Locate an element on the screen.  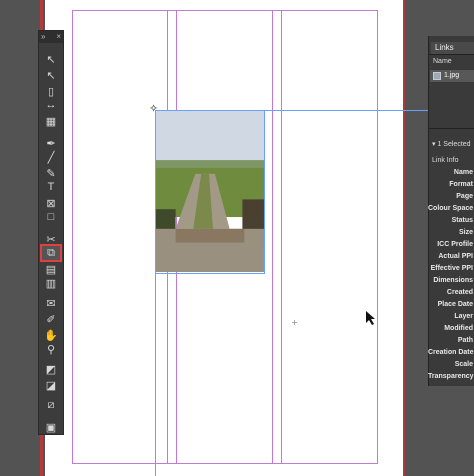
direct-selection-tool: ↖ is located at coordinates (51, 75).